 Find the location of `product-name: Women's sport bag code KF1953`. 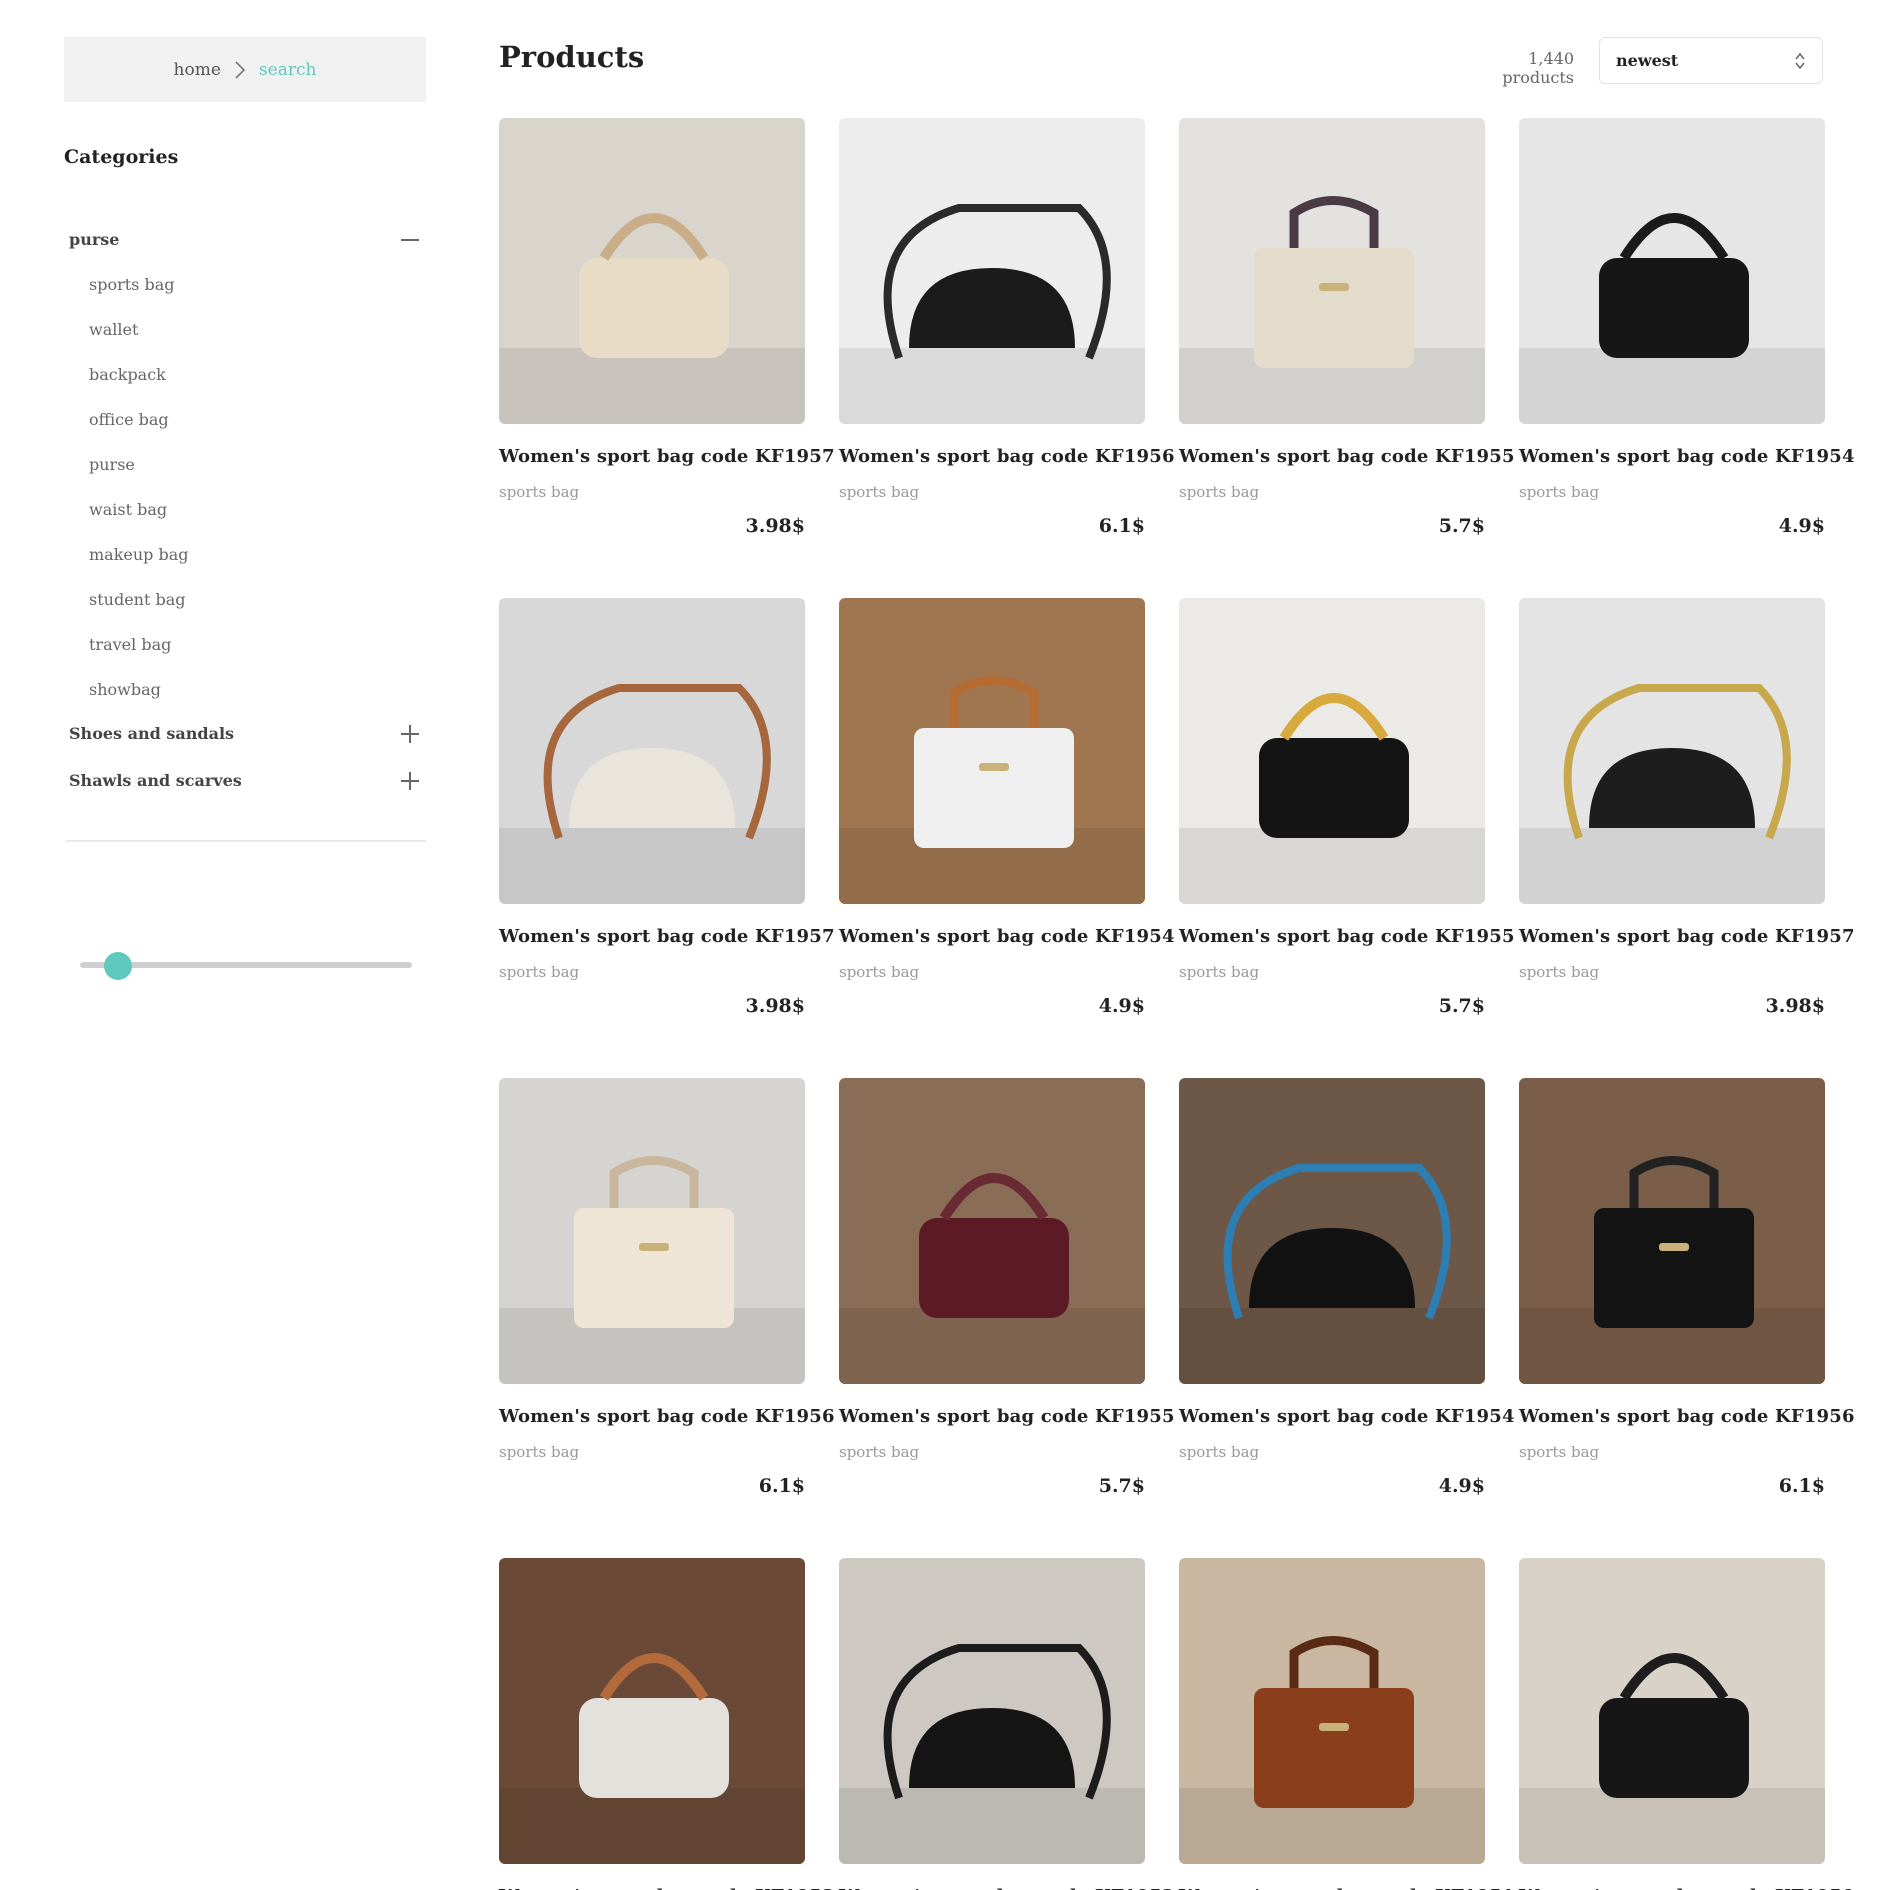

product-name: Women's sport bag code KF1953 is located at coordinates (667, 1888).